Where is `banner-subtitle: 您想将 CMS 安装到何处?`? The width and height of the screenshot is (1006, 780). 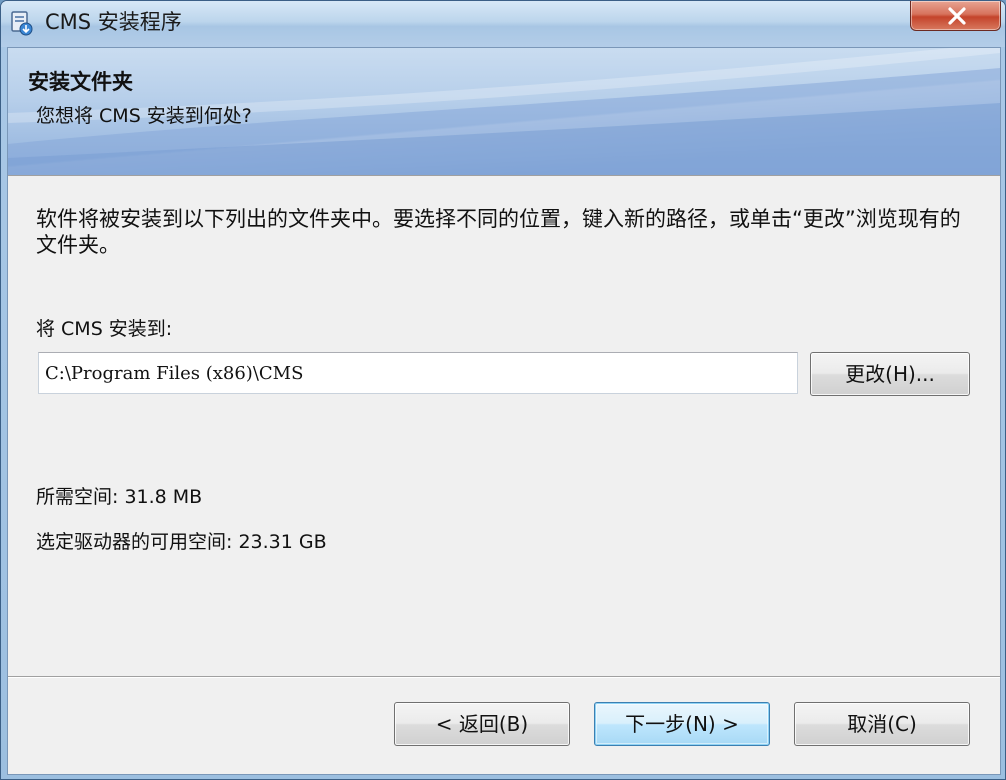
banner-subtitle: 您想将 CMS 安装到何处? is located at coordinates (144, 116).